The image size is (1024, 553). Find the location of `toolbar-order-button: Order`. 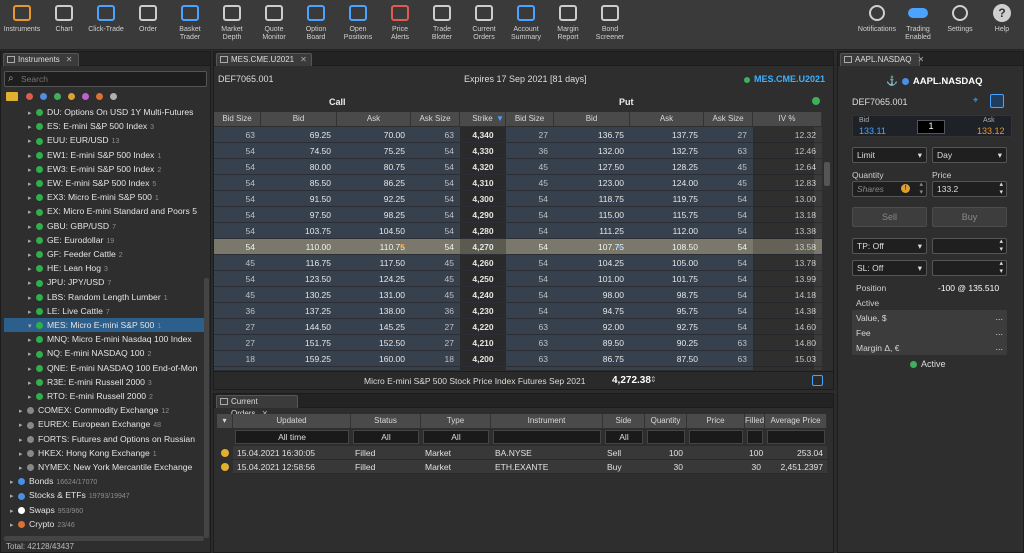

toolbar-order-button: Order is located at coordinates (148, 25).